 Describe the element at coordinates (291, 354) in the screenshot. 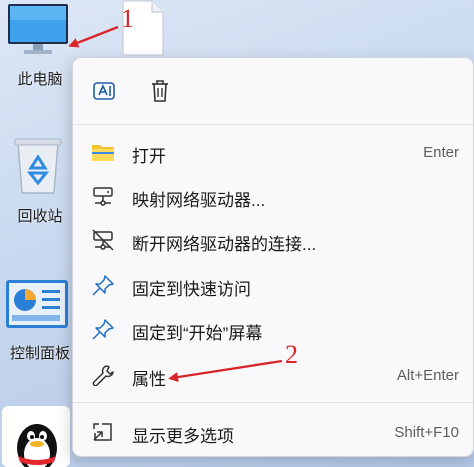

I see `annotation-number-2: 2` at that location.